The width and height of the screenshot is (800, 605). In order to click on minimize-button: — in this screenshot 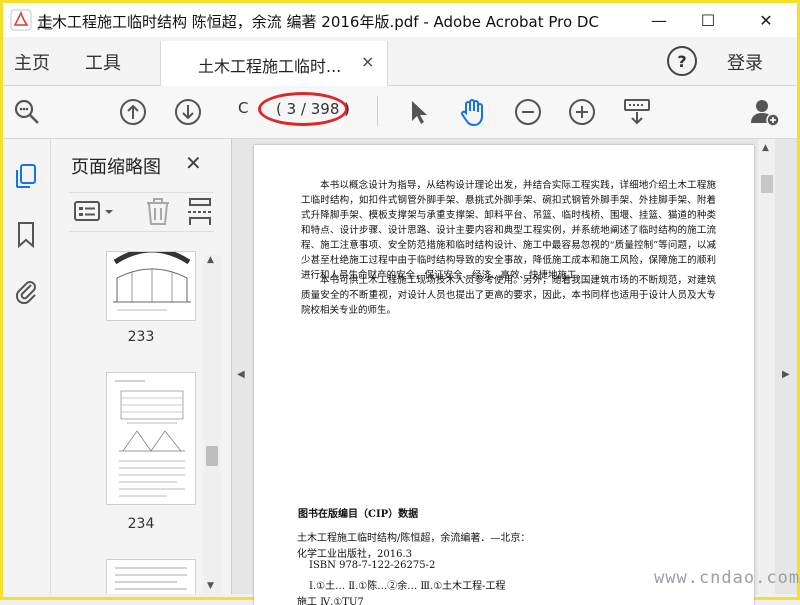, I will do `click(659, 20)`.